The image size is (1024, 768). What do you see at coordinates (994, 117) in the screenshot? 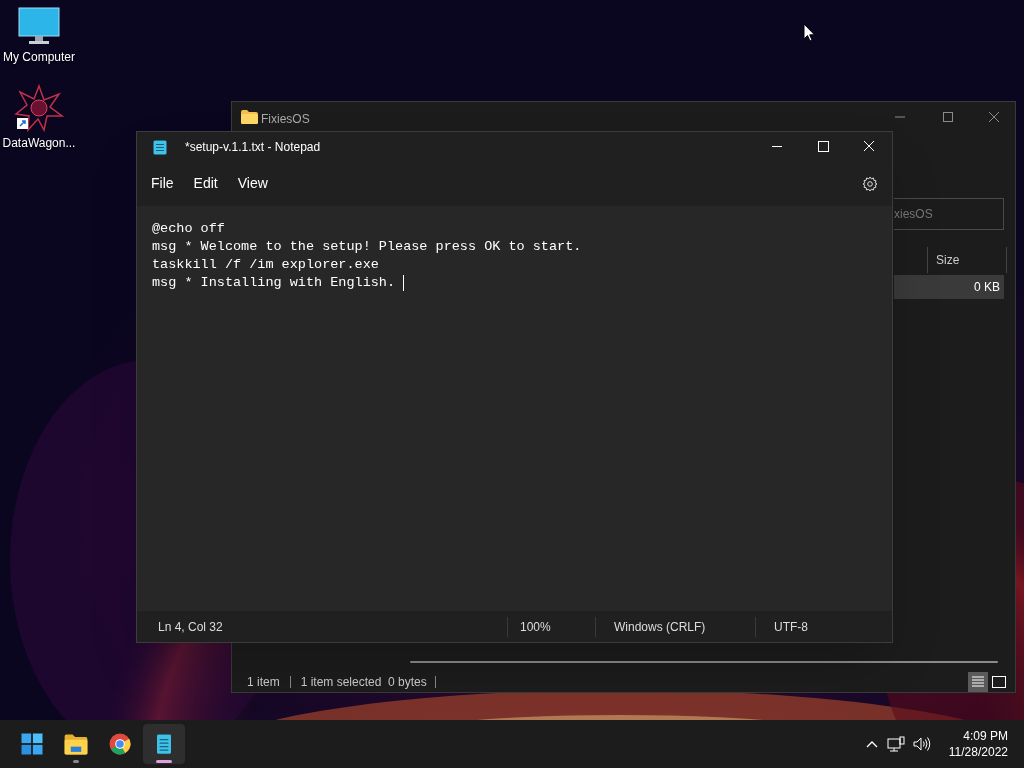
I see `close-icon` at bounding box center [994, 117].